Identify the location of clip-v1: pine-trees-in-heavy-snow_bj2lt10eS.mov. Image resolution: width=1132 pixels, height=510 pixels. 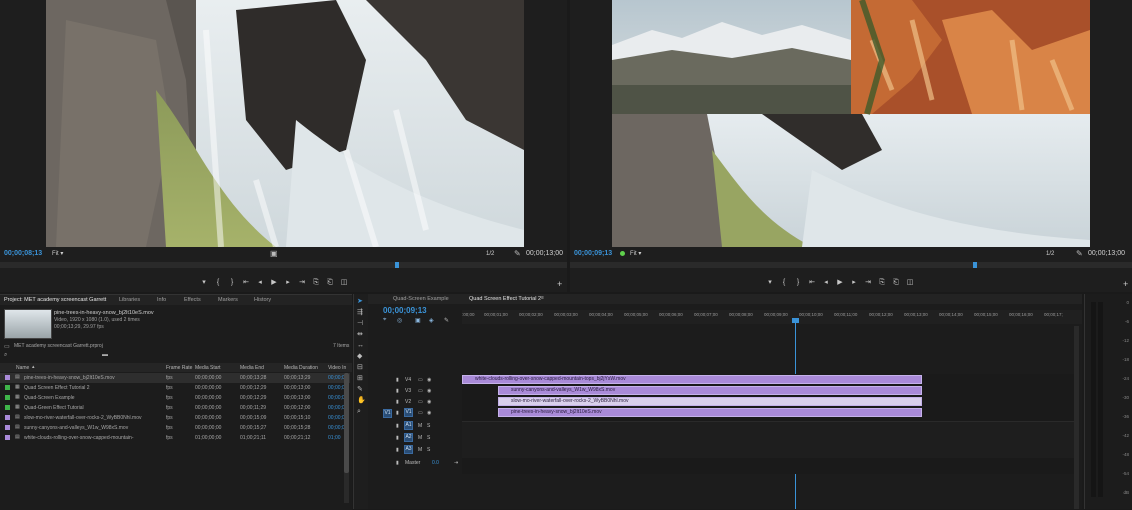
(710, 412).